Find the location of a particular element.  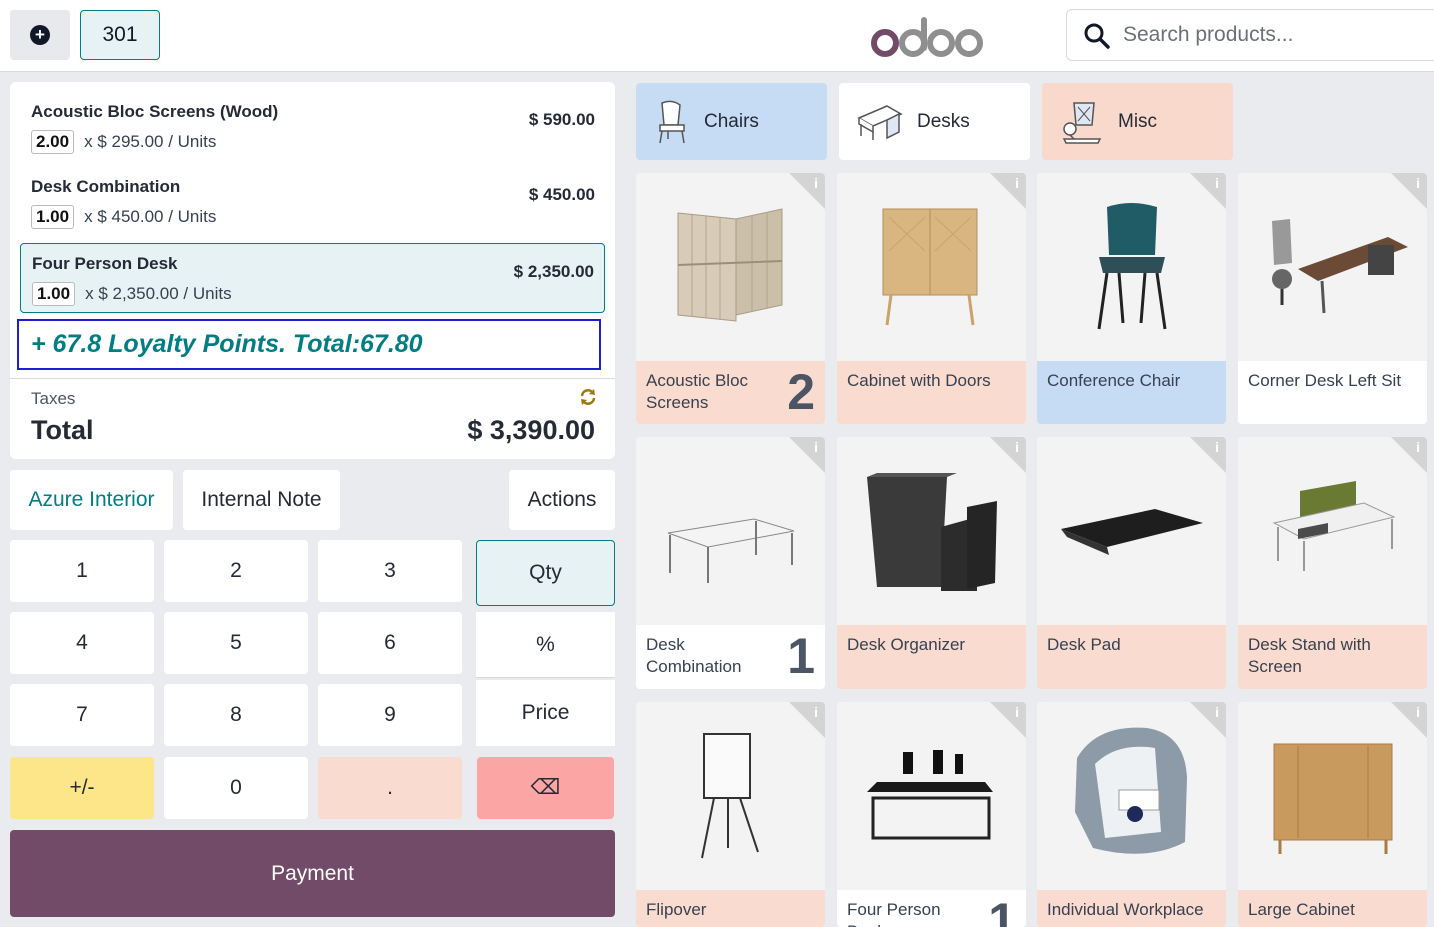

product-card: i Desk Combination 1 is located at coordinates (730, 563).